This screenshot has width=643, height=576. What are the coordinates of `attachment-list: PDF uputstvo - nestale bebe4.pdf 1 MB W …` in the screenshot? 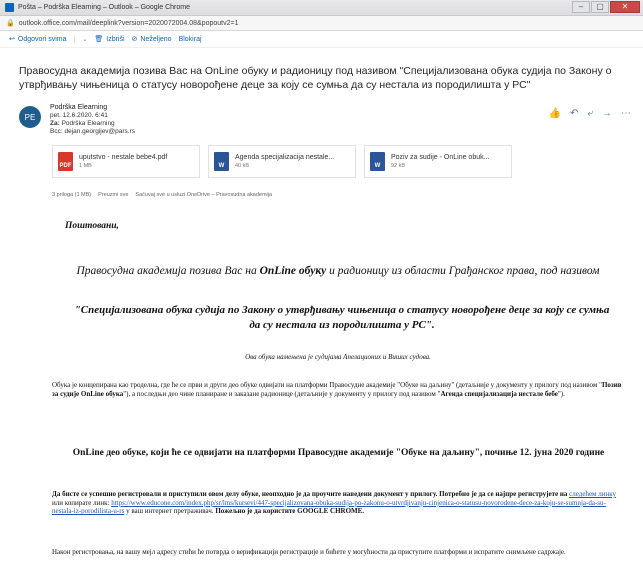 It's located at (282, 161).